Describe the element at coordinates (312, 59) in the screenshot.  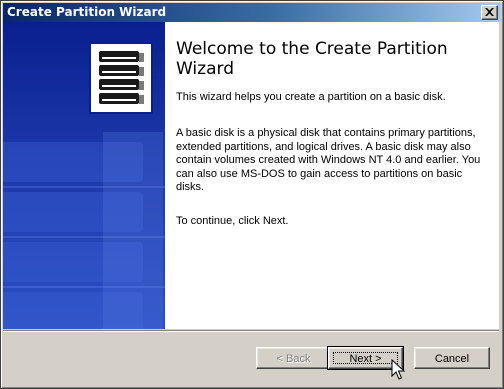
I see `wizard-heading: Welcome to the Create Partition Wizard` at that location.